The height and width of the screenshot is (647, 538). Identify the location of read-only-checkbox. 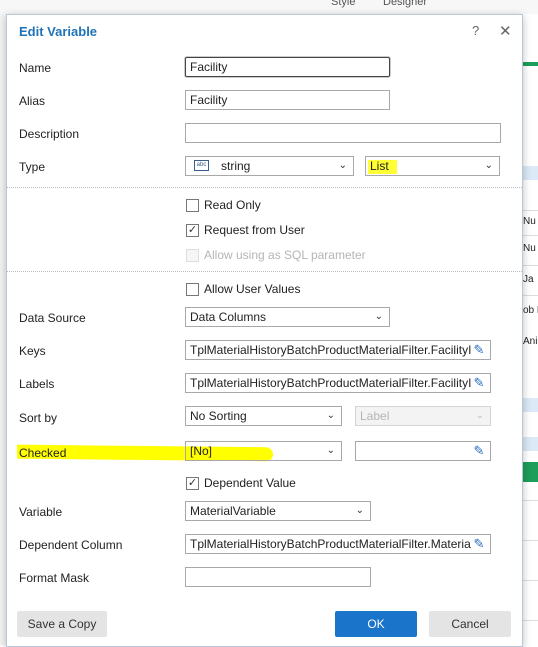
(192, 205).